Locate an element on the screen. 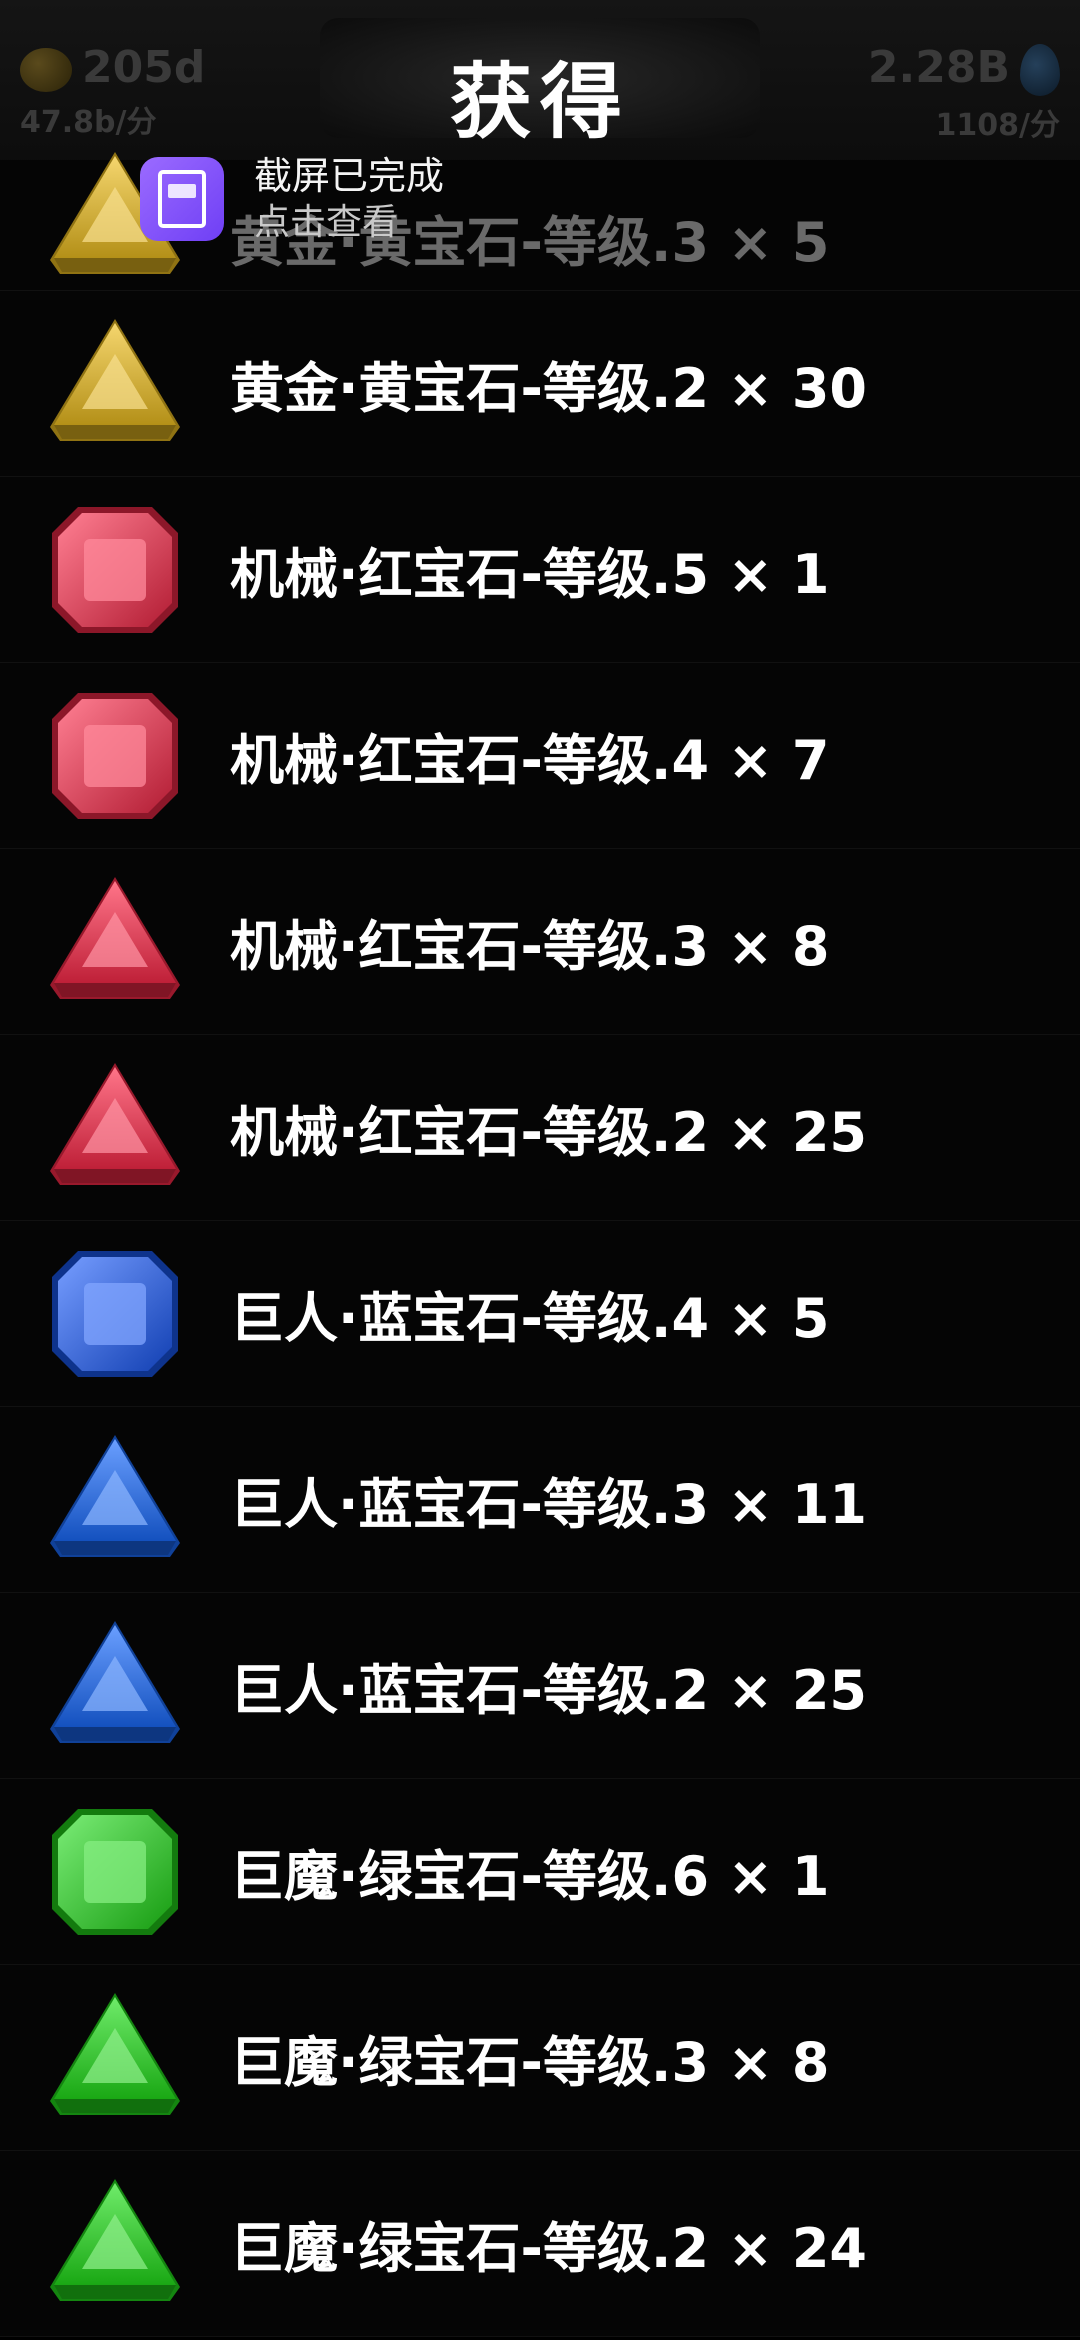 The width and height of the screenshot is (1080, 2340). reward-label: 机械·红宝石-等级.2 × 25 is located at coordinates (549, 1132).